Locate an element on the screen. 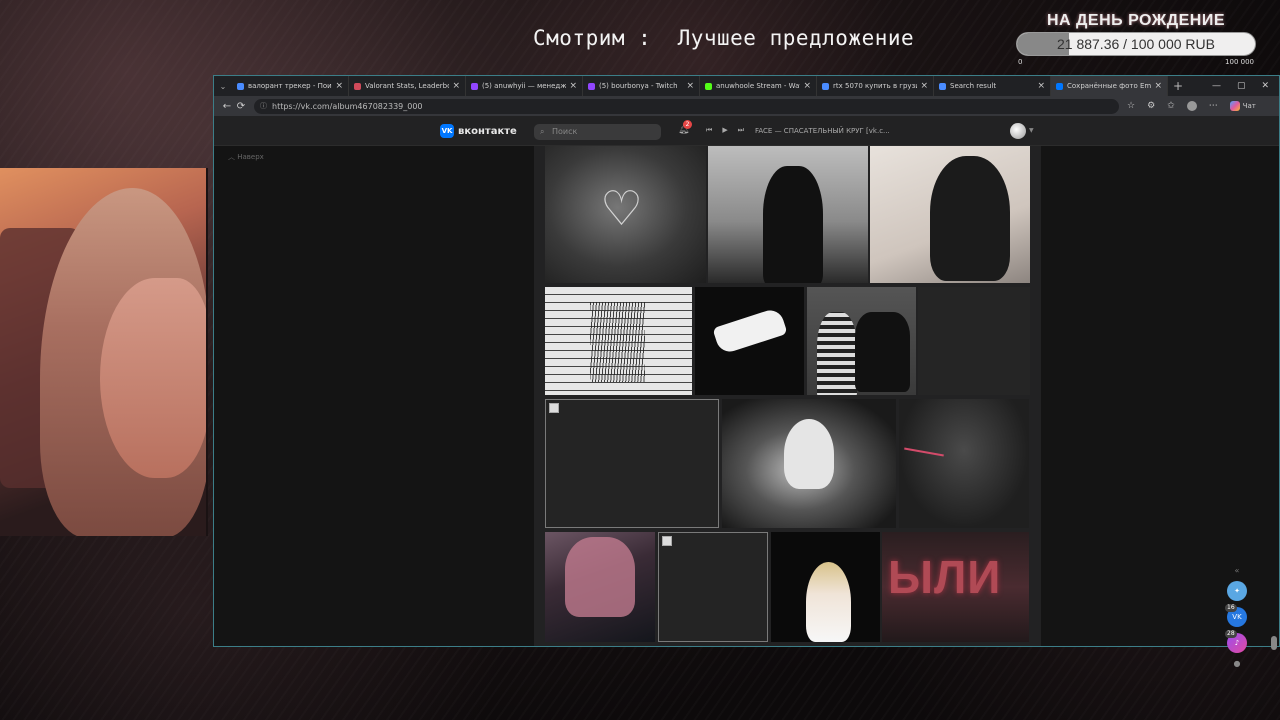 The image size is (1280, 720). tab-label: Search result is located at coordinates (973, 86).